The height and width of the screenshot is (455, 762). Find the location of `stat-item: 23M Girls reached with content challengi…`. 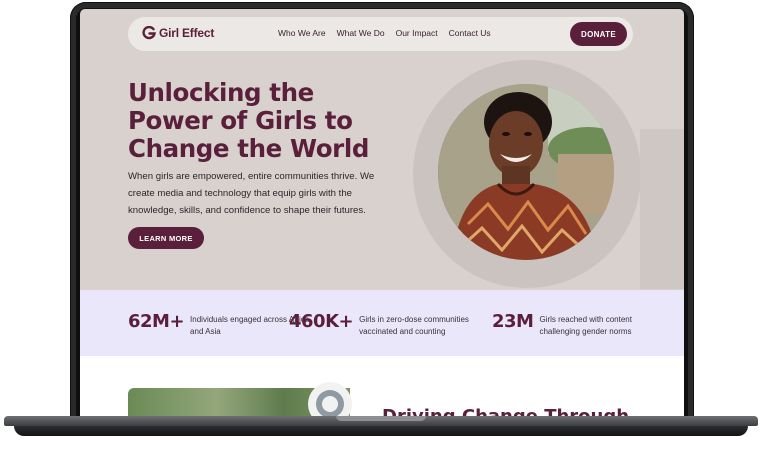

stat-item: 23M Girls reached with content challengi… is located at coordinates (578, 324).